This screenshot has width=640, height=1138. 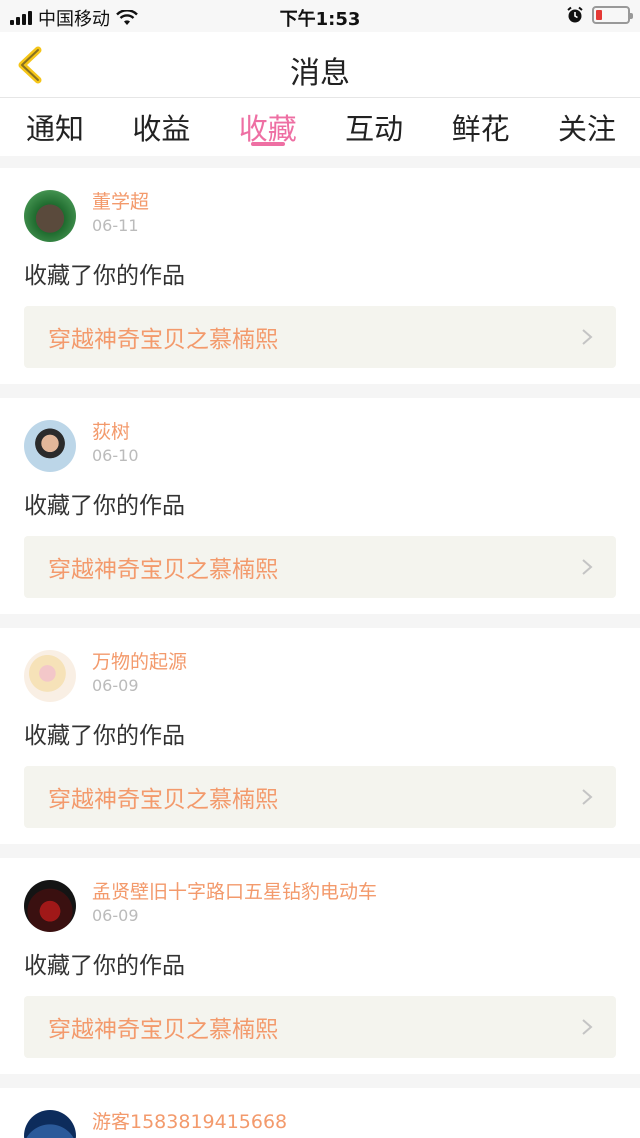 I want to click on user-name: 董学超, so click(x=242, y=202).